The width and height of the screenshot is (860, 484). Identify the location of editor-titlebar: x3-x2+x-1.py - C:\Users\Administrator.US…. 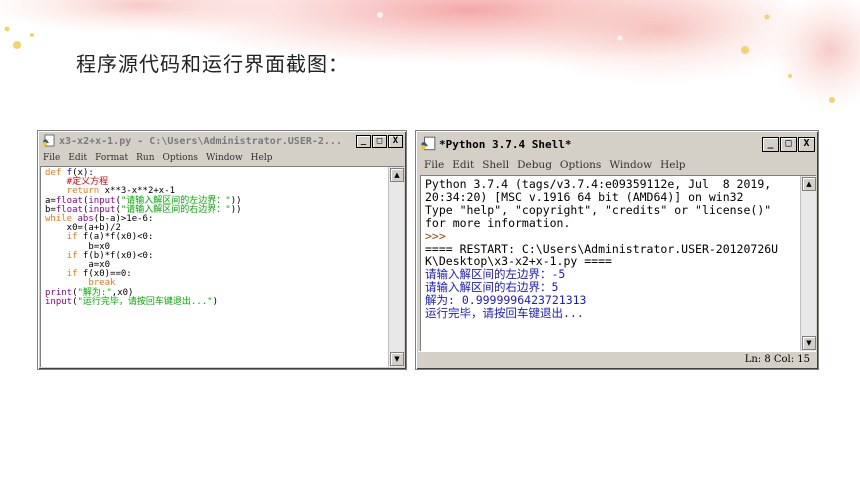
(222, 141).